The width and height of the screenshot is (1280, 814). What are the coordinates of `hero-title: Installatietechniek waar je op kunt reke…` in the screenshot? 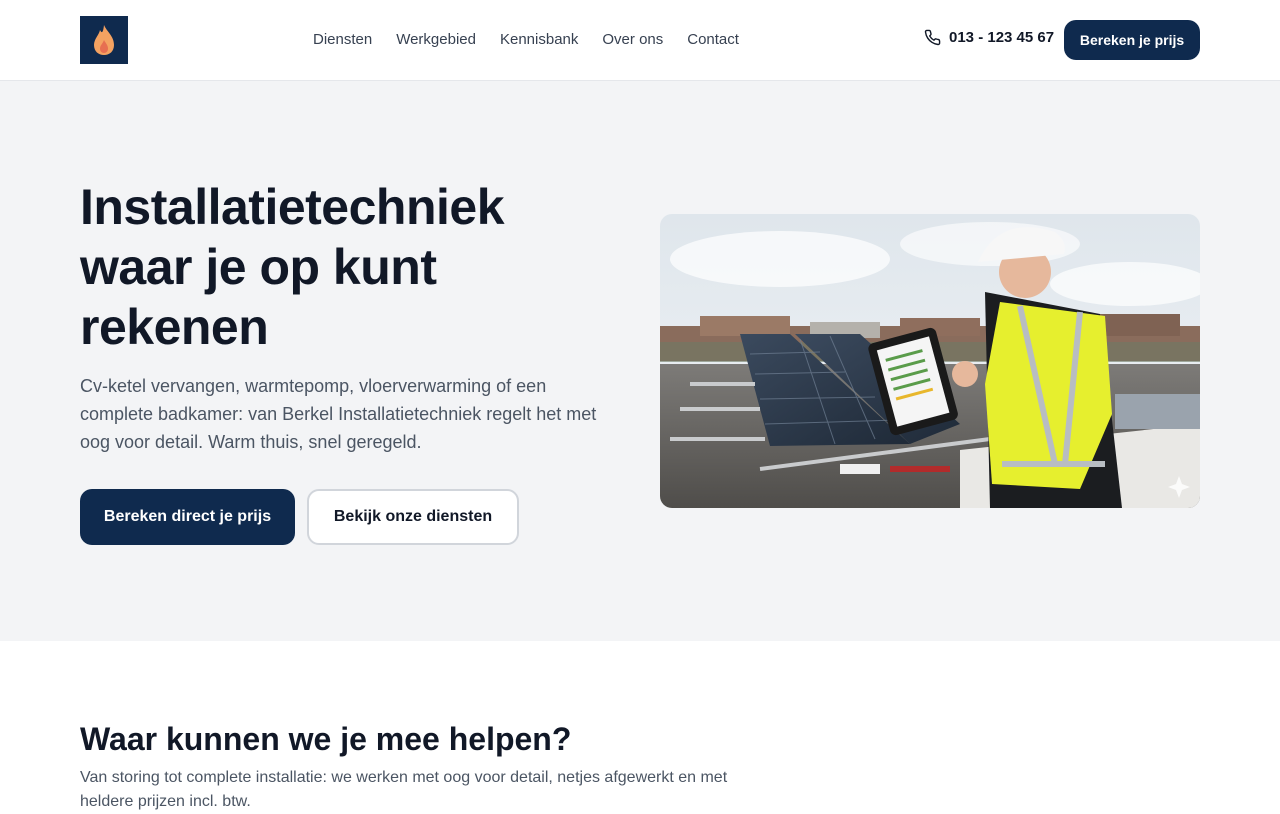 It's located at (292, 267).